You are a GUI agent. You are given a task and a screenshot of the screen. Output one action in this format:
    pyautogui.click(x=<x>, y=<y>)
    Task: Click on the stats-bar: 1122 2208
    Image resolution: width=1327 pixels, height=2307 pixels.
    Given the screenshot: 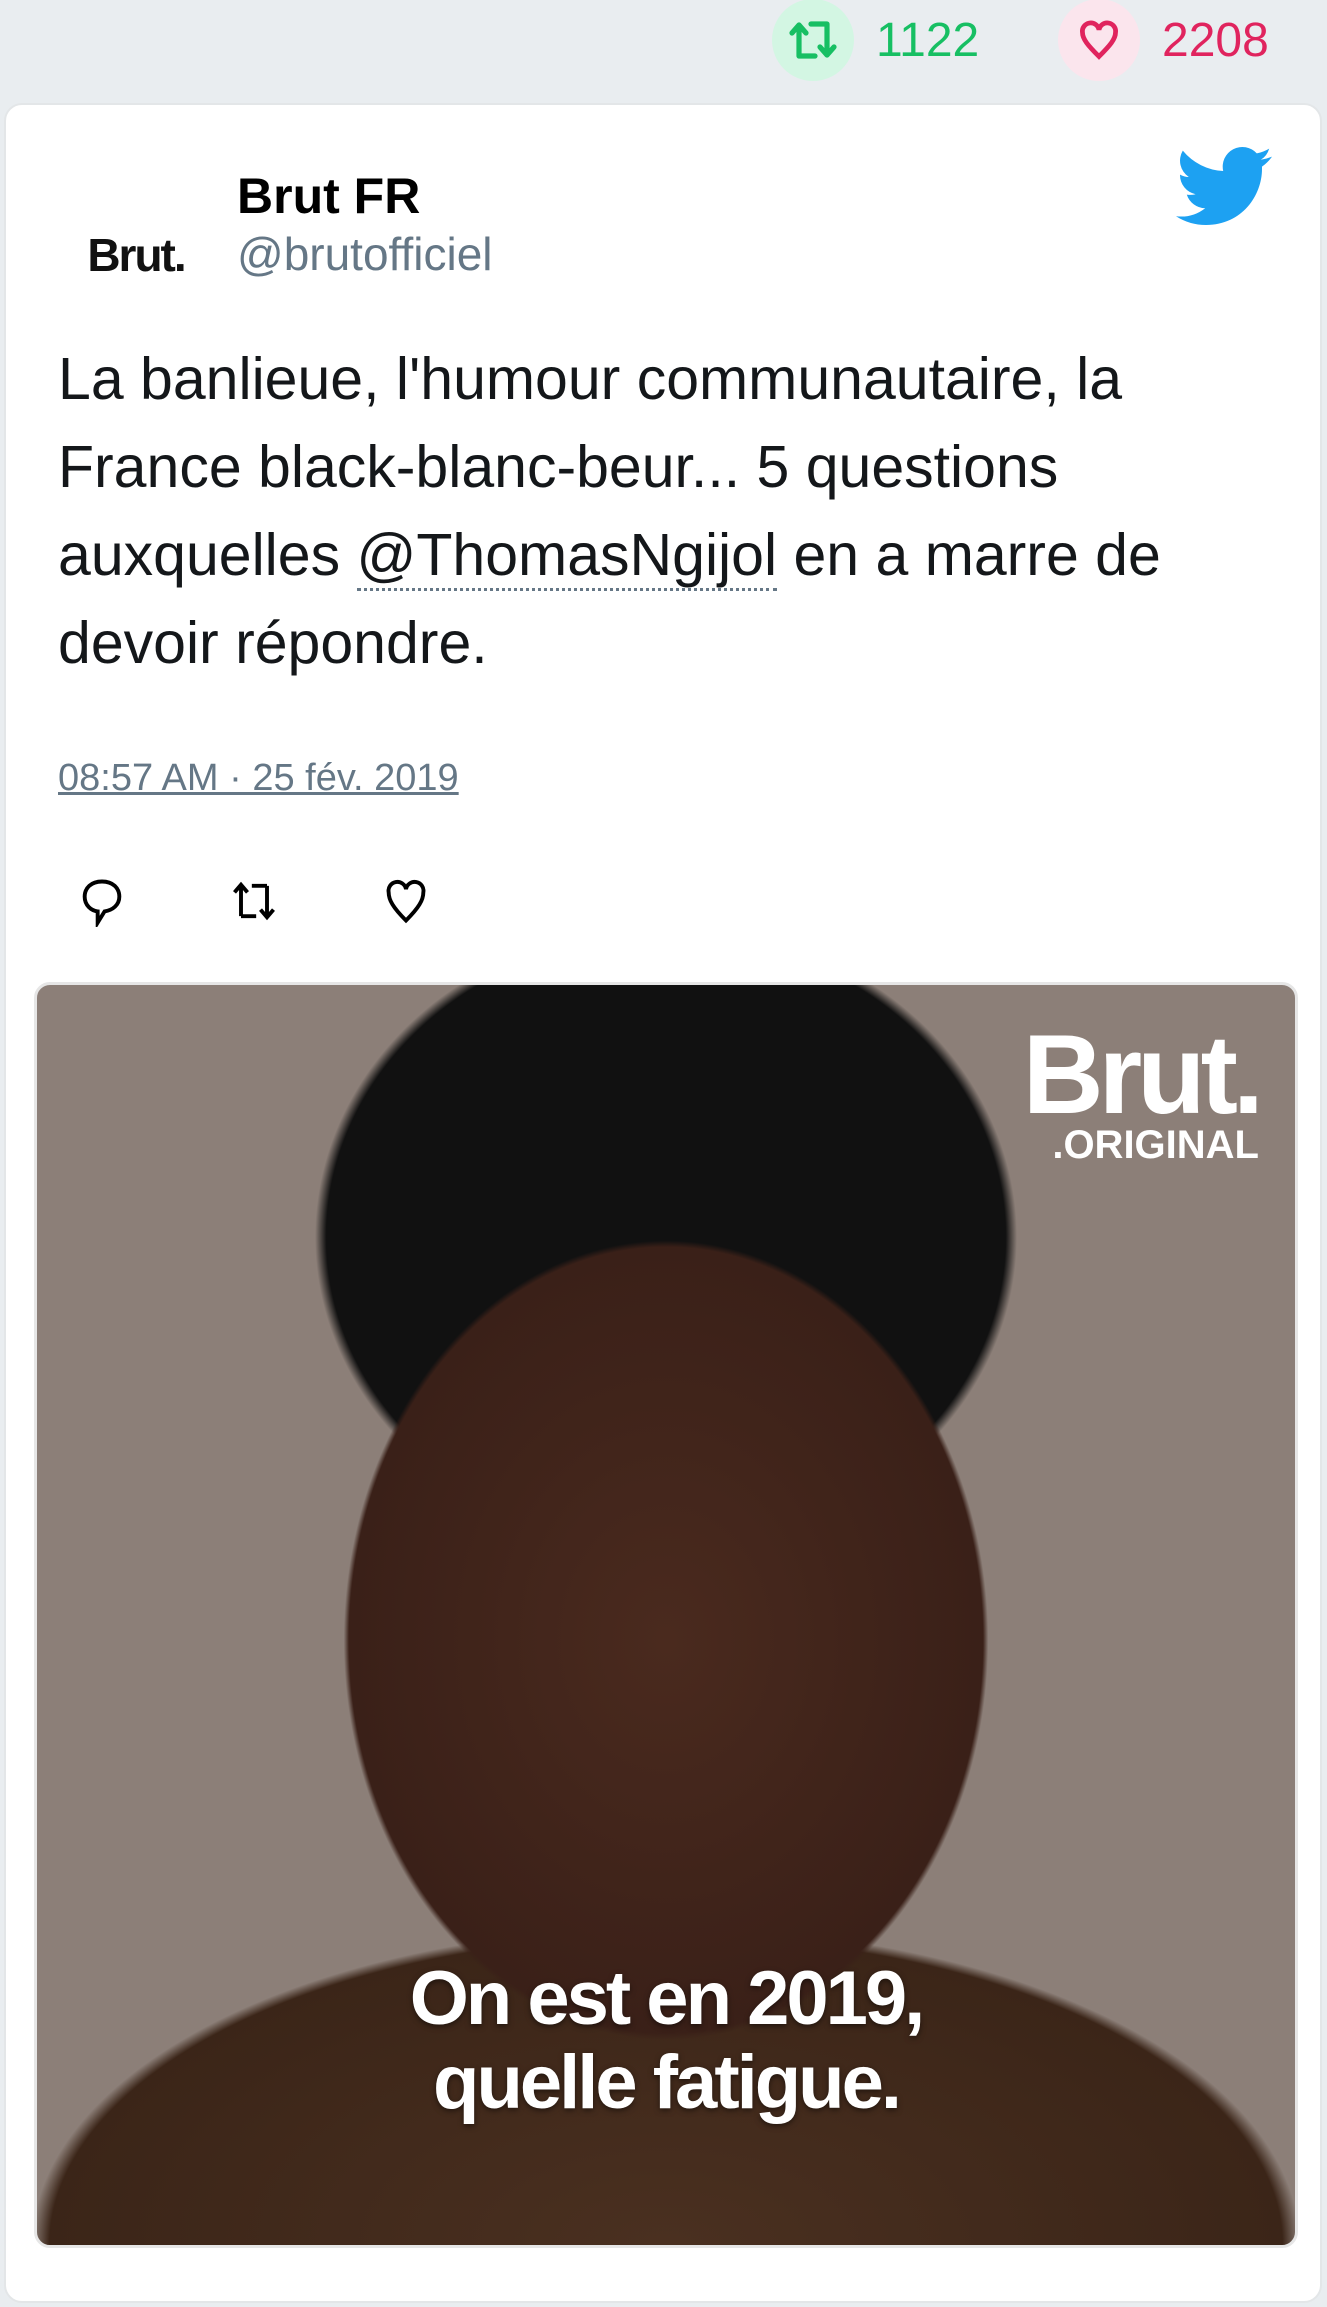 What is the action you would take?
    pyautogui.click(x=663, y=50)
    